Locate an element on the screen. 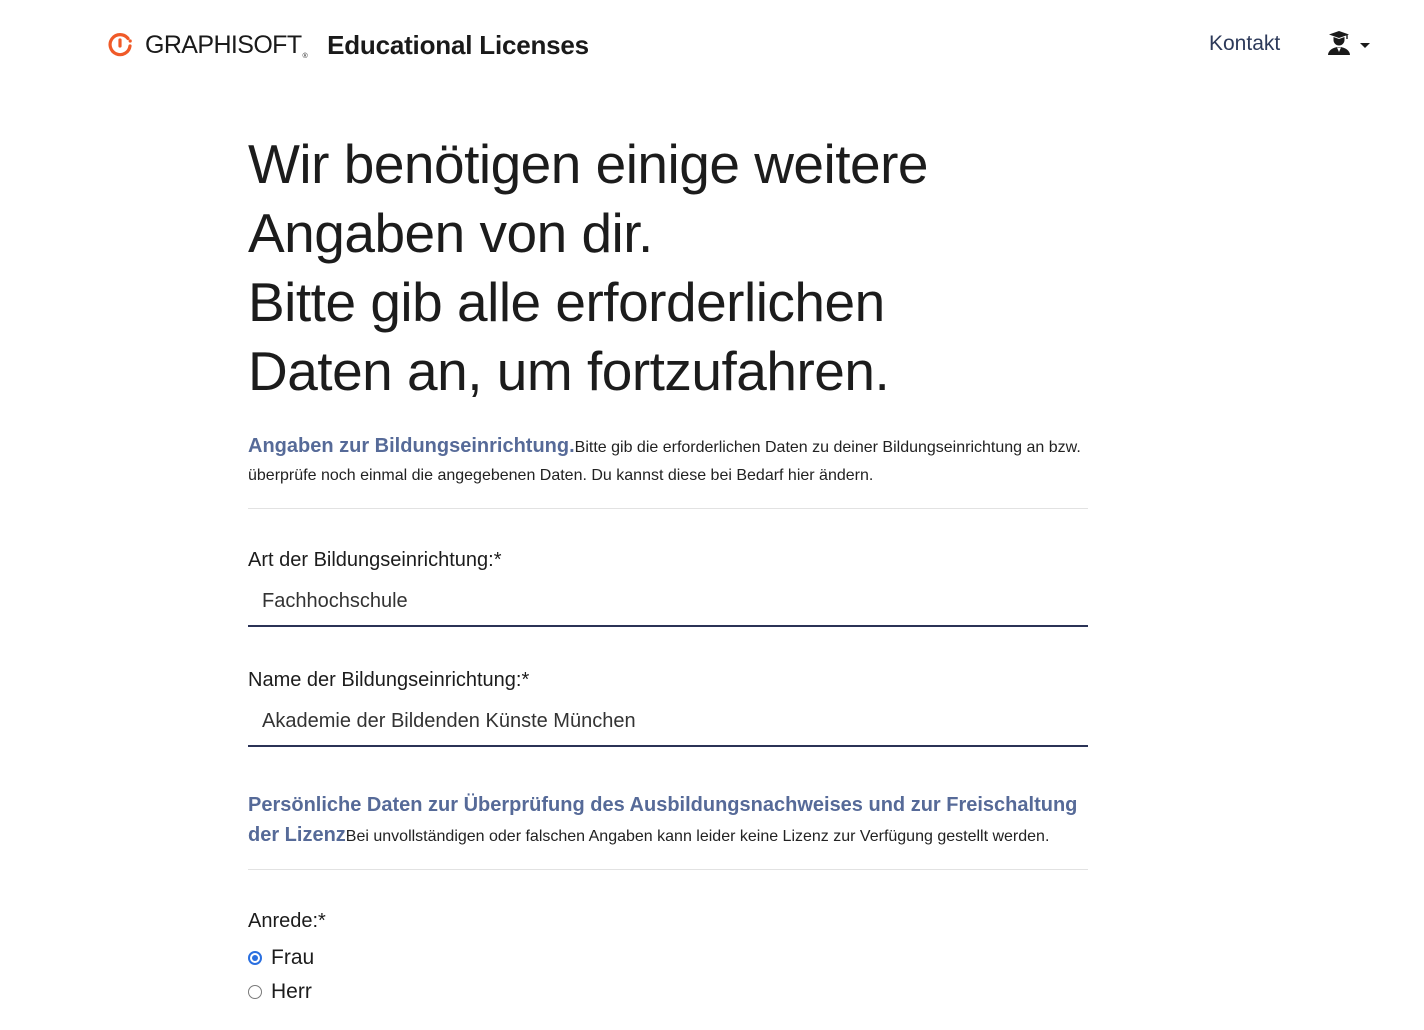  headline-line-3: Bitte gib alle erforderlichen is located at coordinates (566, 302).